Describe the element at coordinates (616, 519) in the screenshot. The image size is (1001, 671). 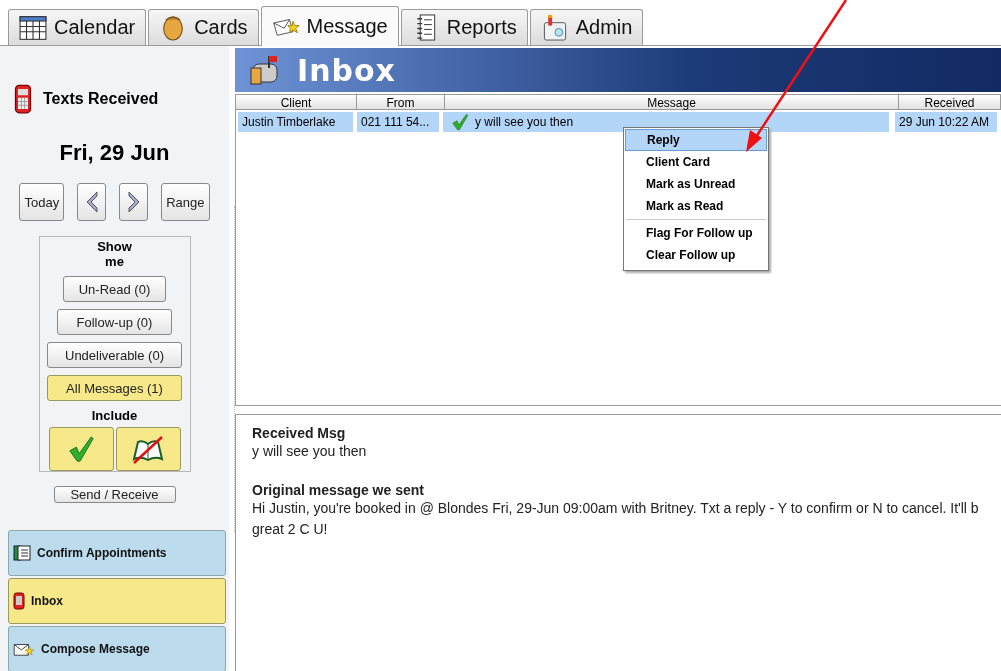
I see `message-text: Hi Justin, you're booked in @ Blondes Fri, 29-Jun 09:00am with Britney. Txt a reply - Y to confirm or N to cancel. It'll b great 2 C U!` at that location.